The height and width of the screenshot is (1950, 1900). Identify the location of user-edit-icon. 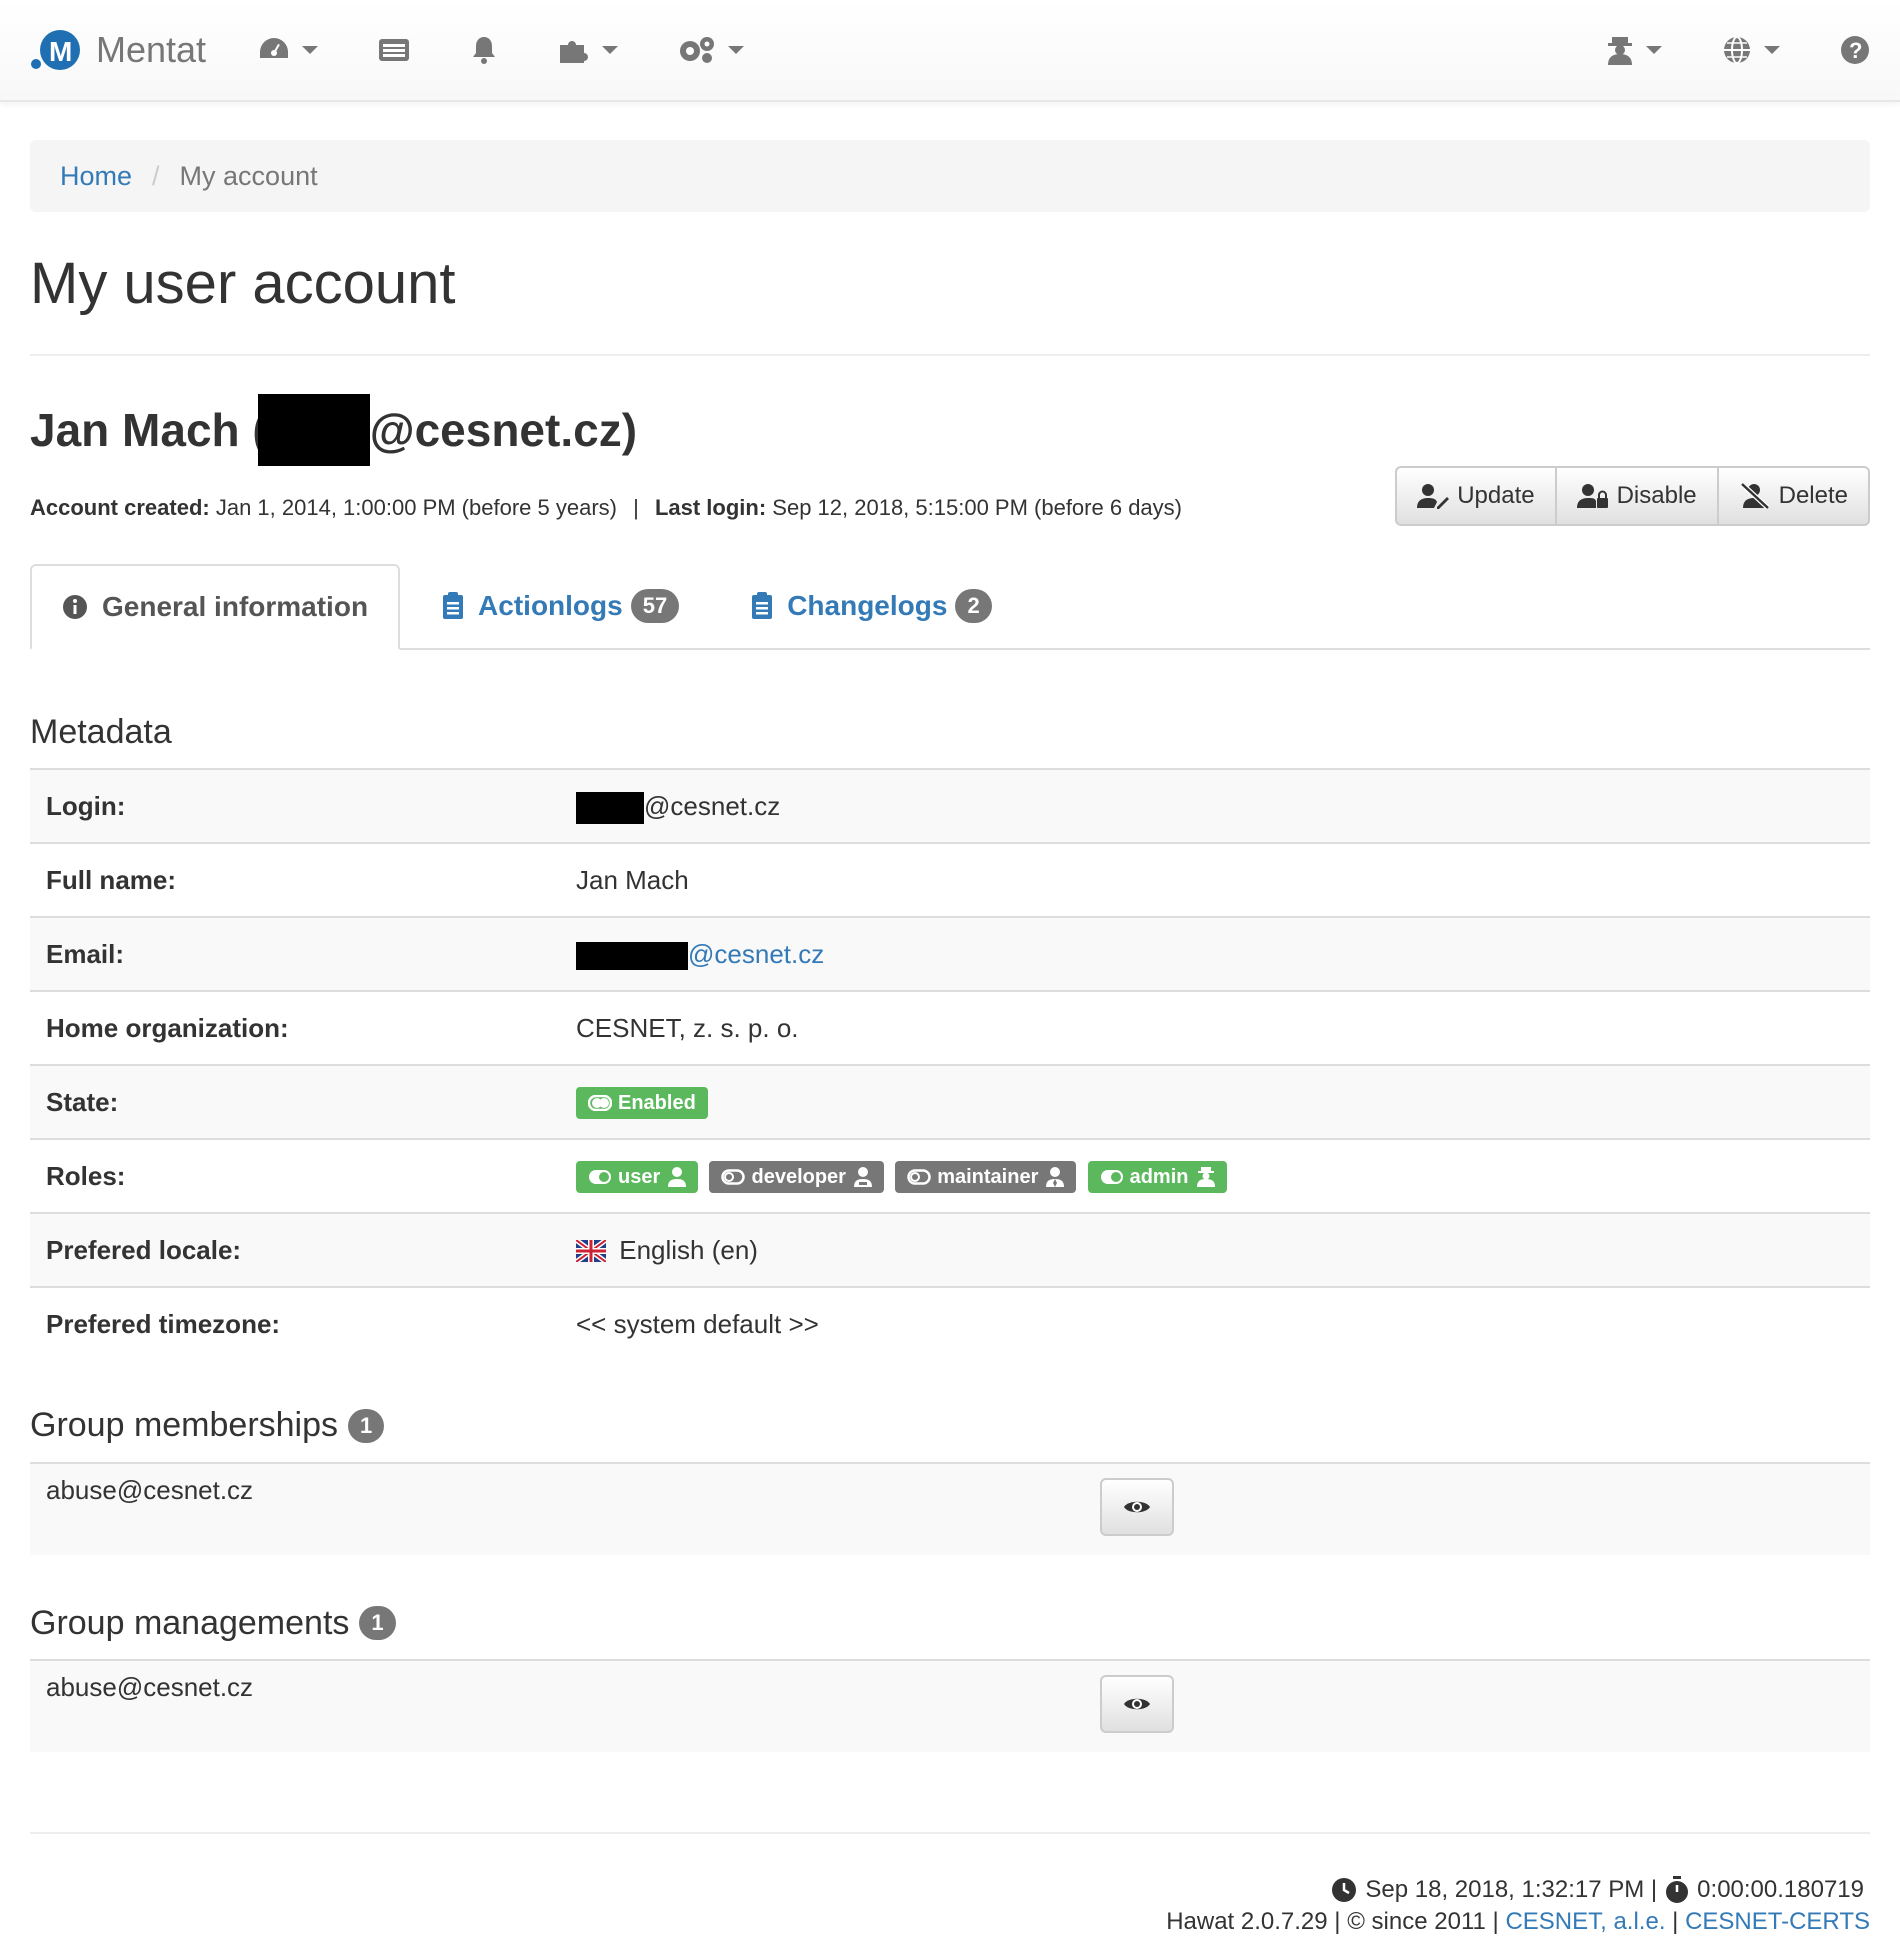
(1433, 496).